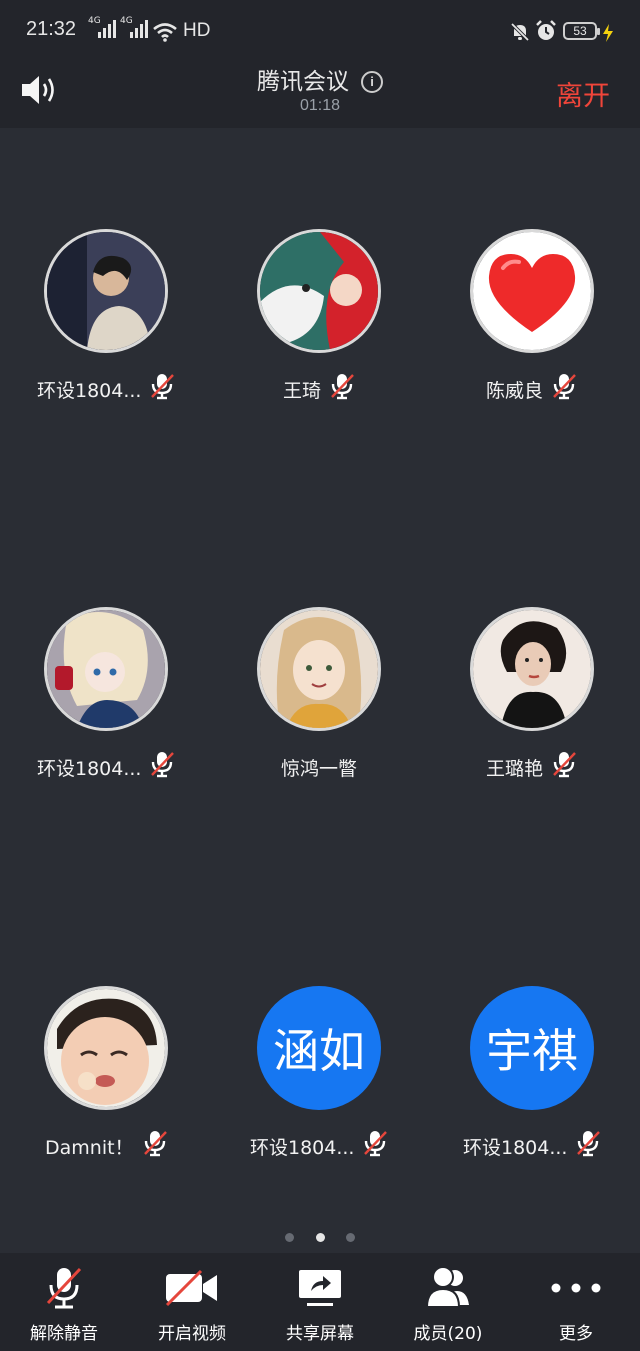 The width and height of the screenshot is (640, 1351). I want to click on cellular-signal-icon: 4G, so click(102, 27).